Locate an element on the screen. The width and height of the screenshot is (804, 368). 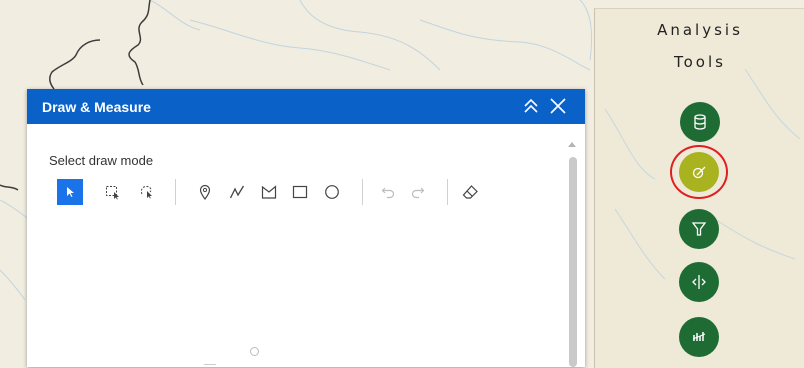
rectangle-select-icon is located at coordinates (112, 193).